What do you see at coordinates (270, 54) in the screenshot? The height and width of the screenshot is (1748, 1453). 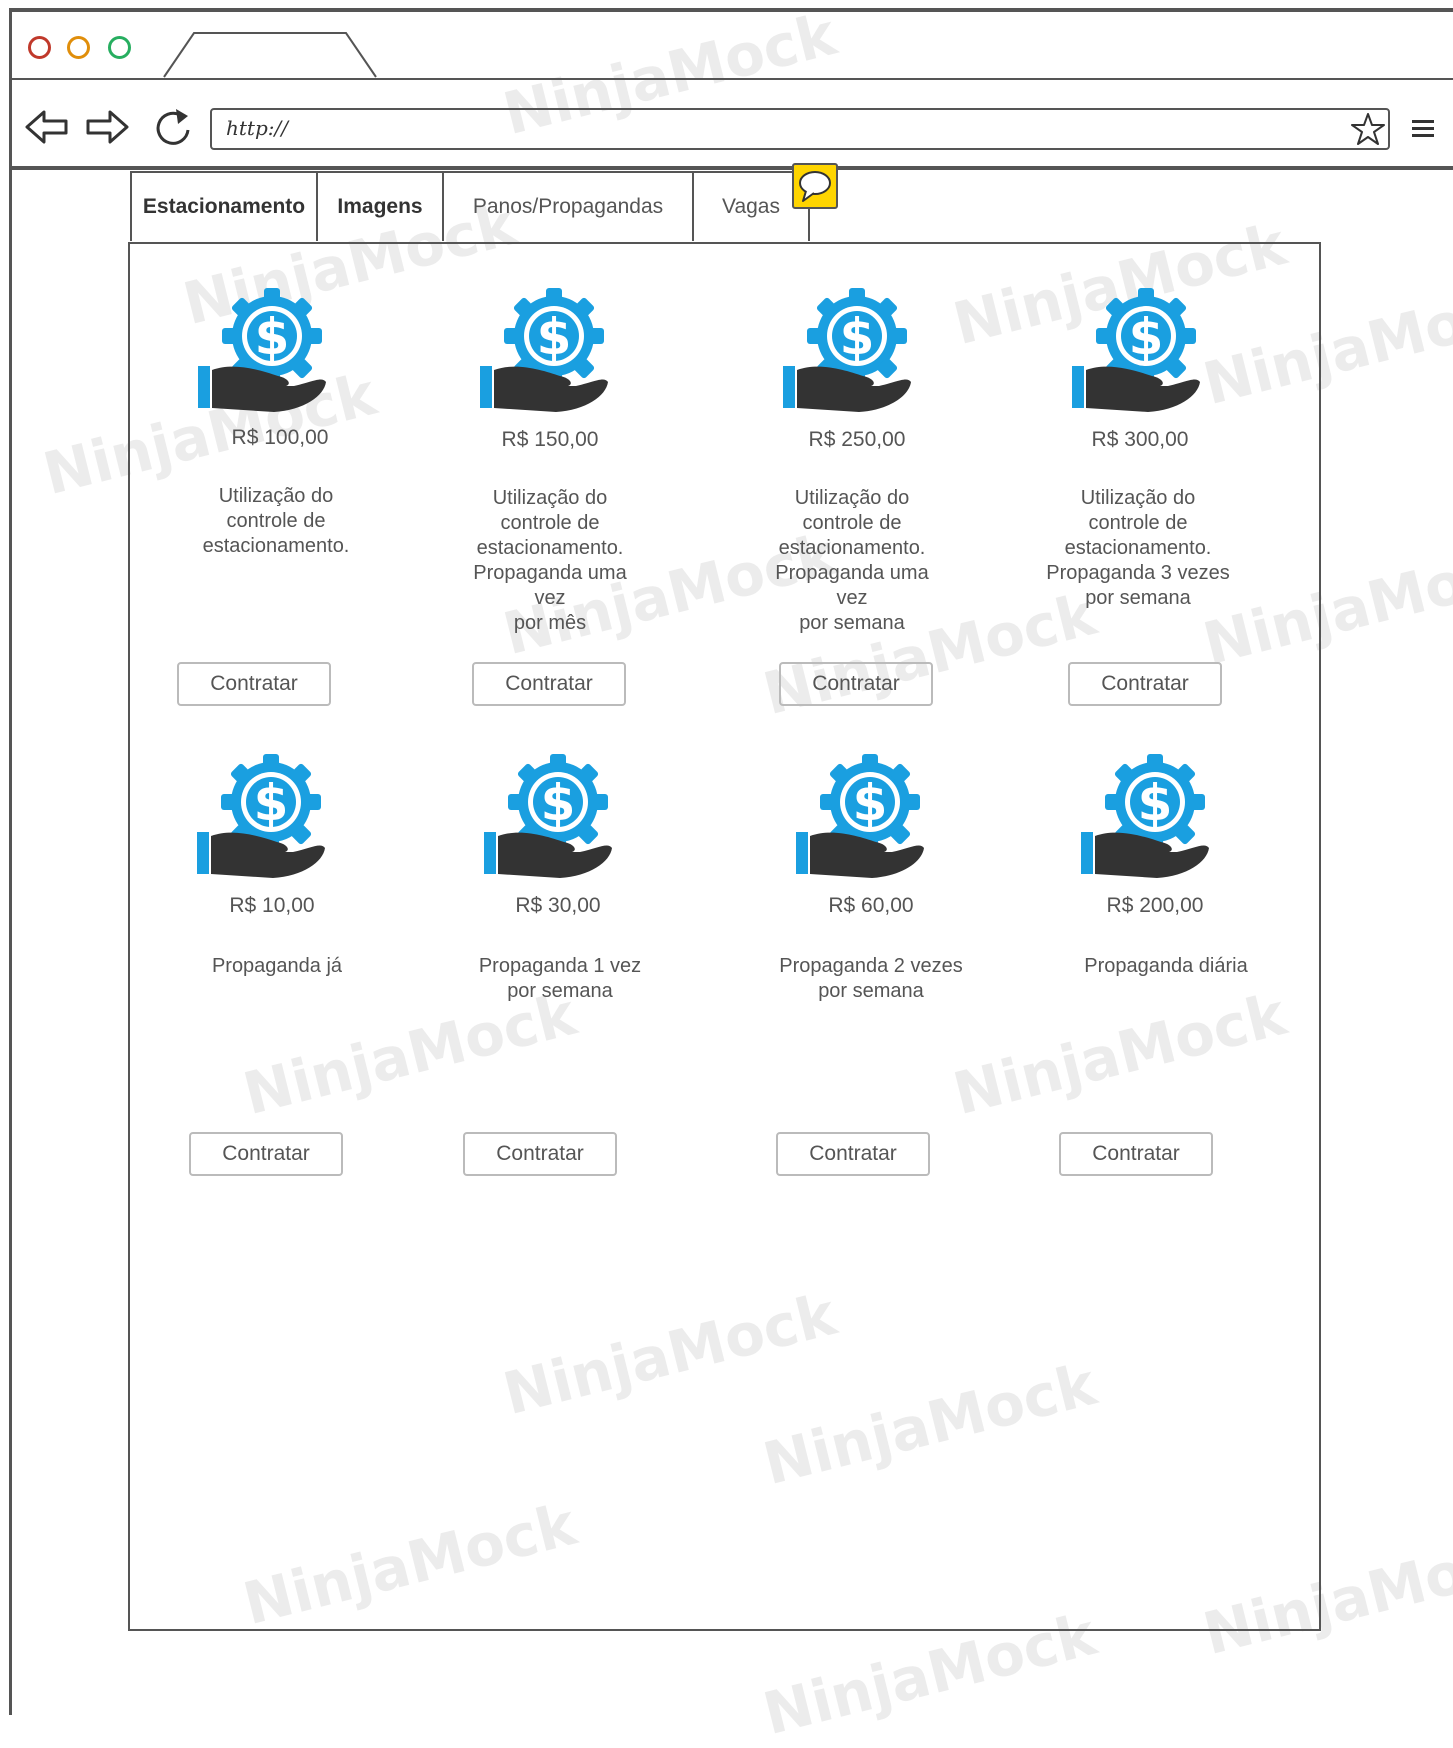 I see `browser-tab` at bounding box center [270, 54].